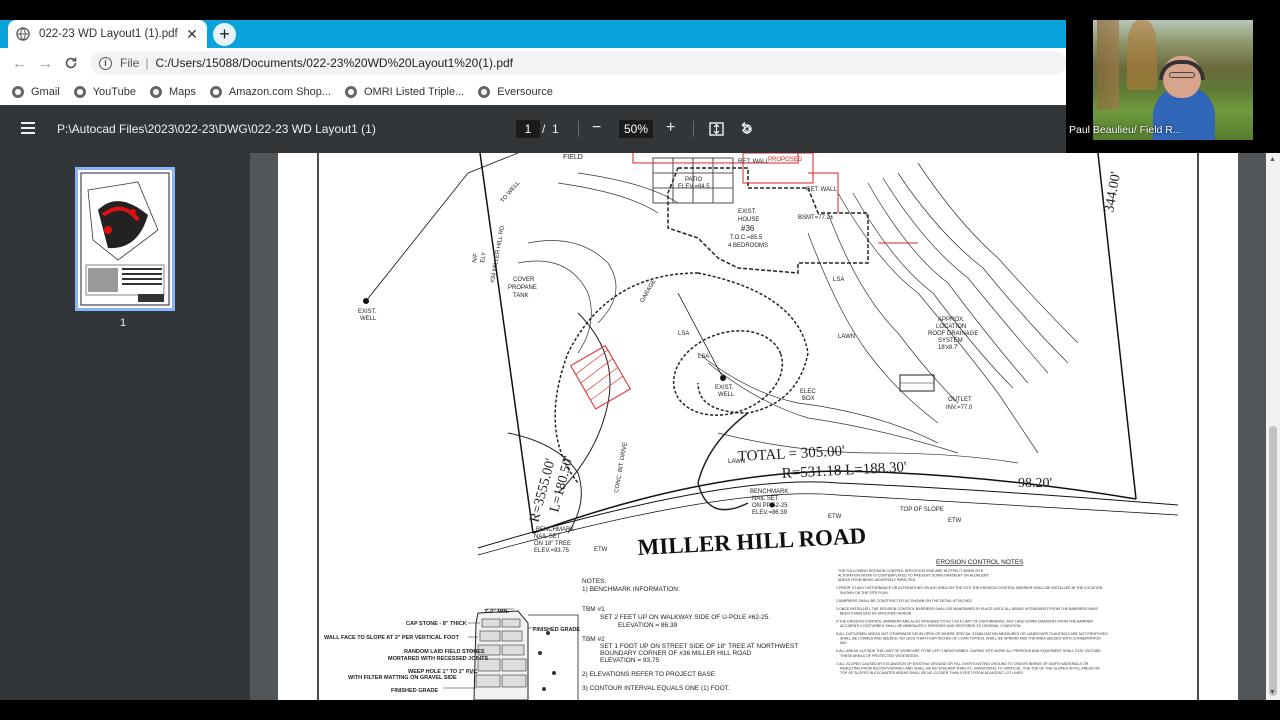 The height and width of the screenshot is (720, 1280). What do you see at coordinates (953, 334) in the screenshot?
I see `drawing-label: ROOF DRAINAGE` at bounding box center [953, 334].